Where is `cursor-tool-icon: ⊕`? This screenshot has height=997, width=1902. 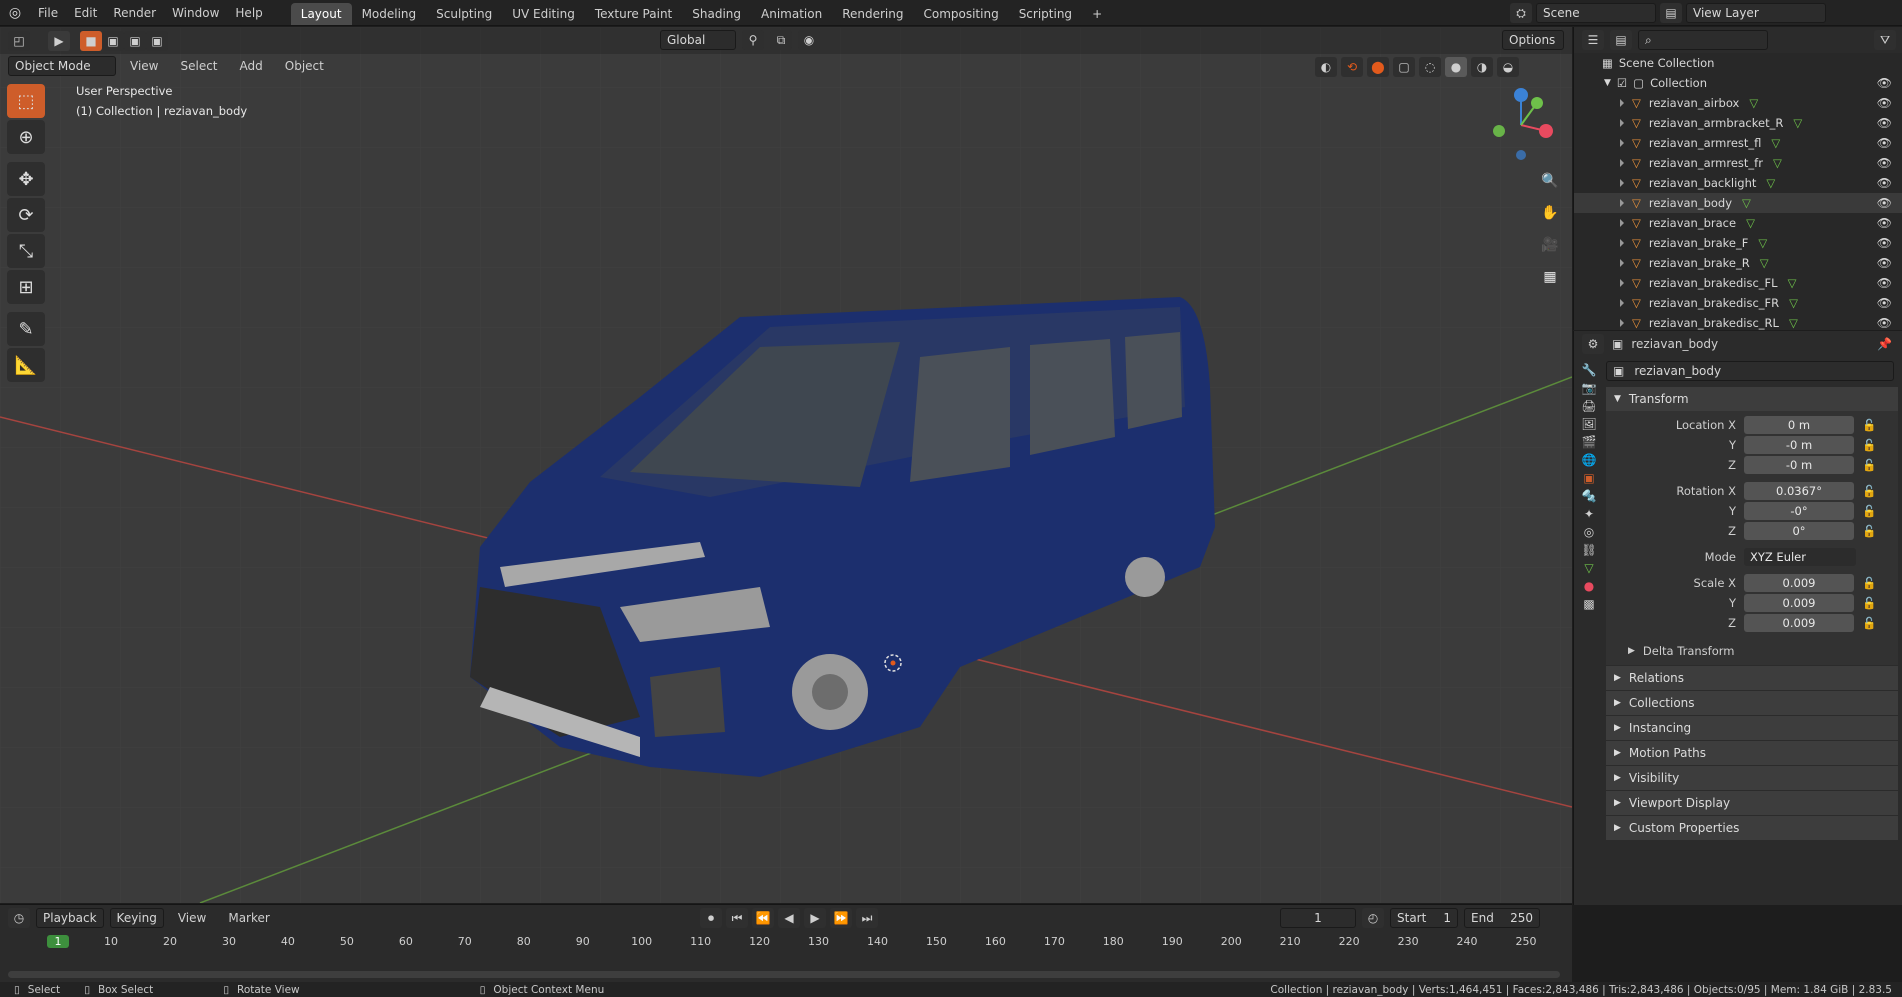 cursor-tool-icon: ⊕ is located at coordinates (26, 137).